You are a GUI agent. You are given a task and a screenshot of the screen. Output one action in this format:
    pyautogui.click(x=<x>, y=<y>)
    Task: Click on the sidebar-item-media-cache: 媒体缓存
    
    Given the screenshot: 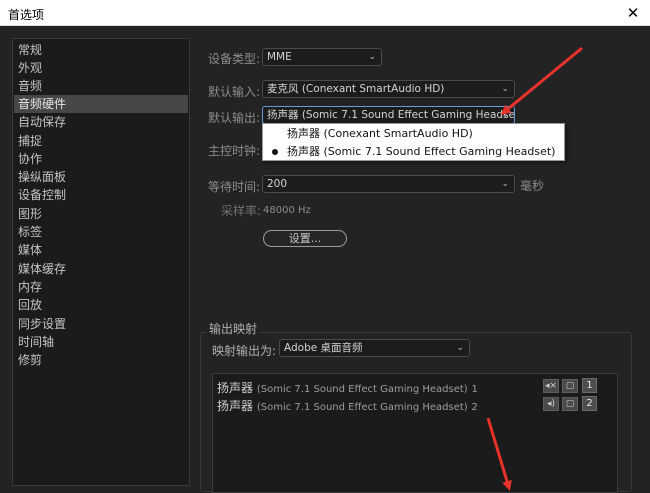 What is the action you would take?
    pyautogui.click(x=101, y=269)
    